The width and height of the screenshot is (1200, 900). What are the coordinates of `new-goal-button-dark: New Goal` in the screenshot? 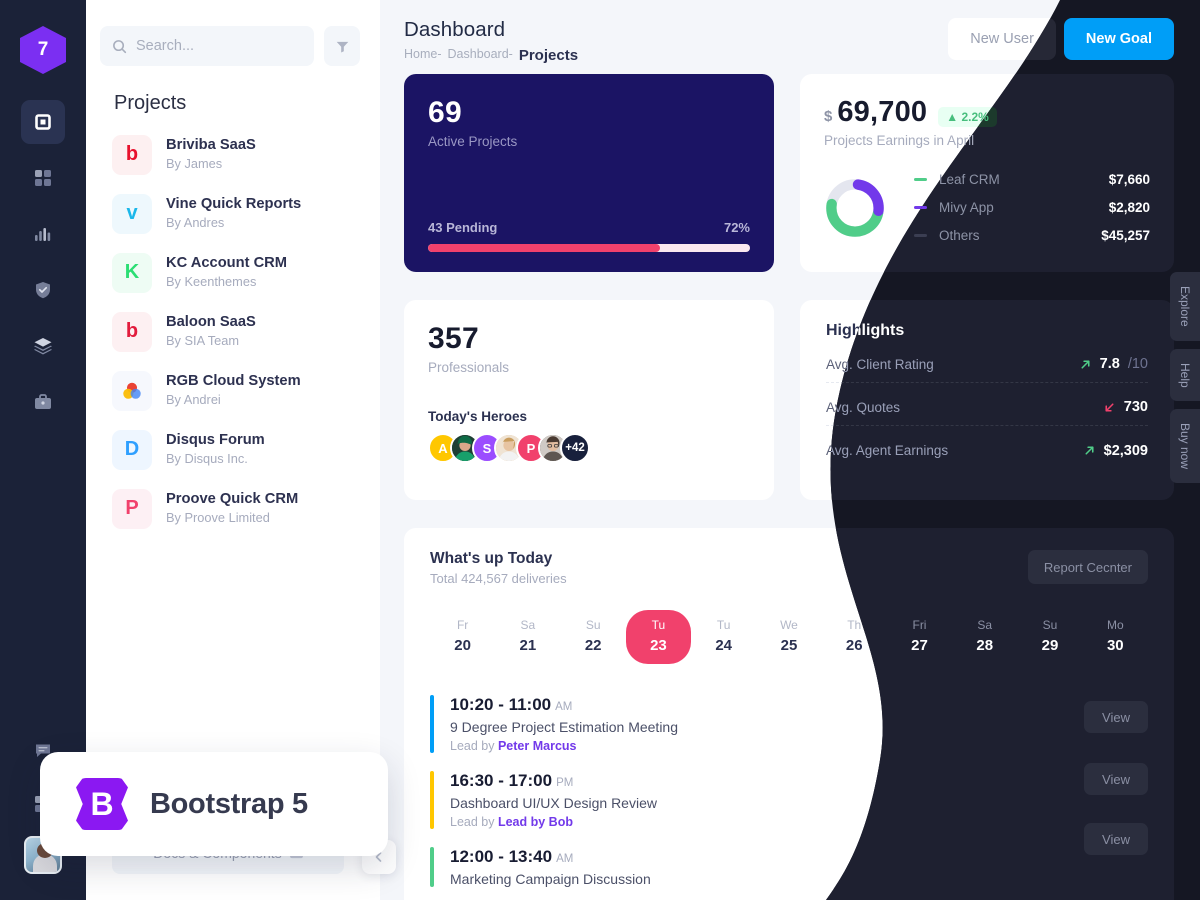 It's located at (1119, 39).